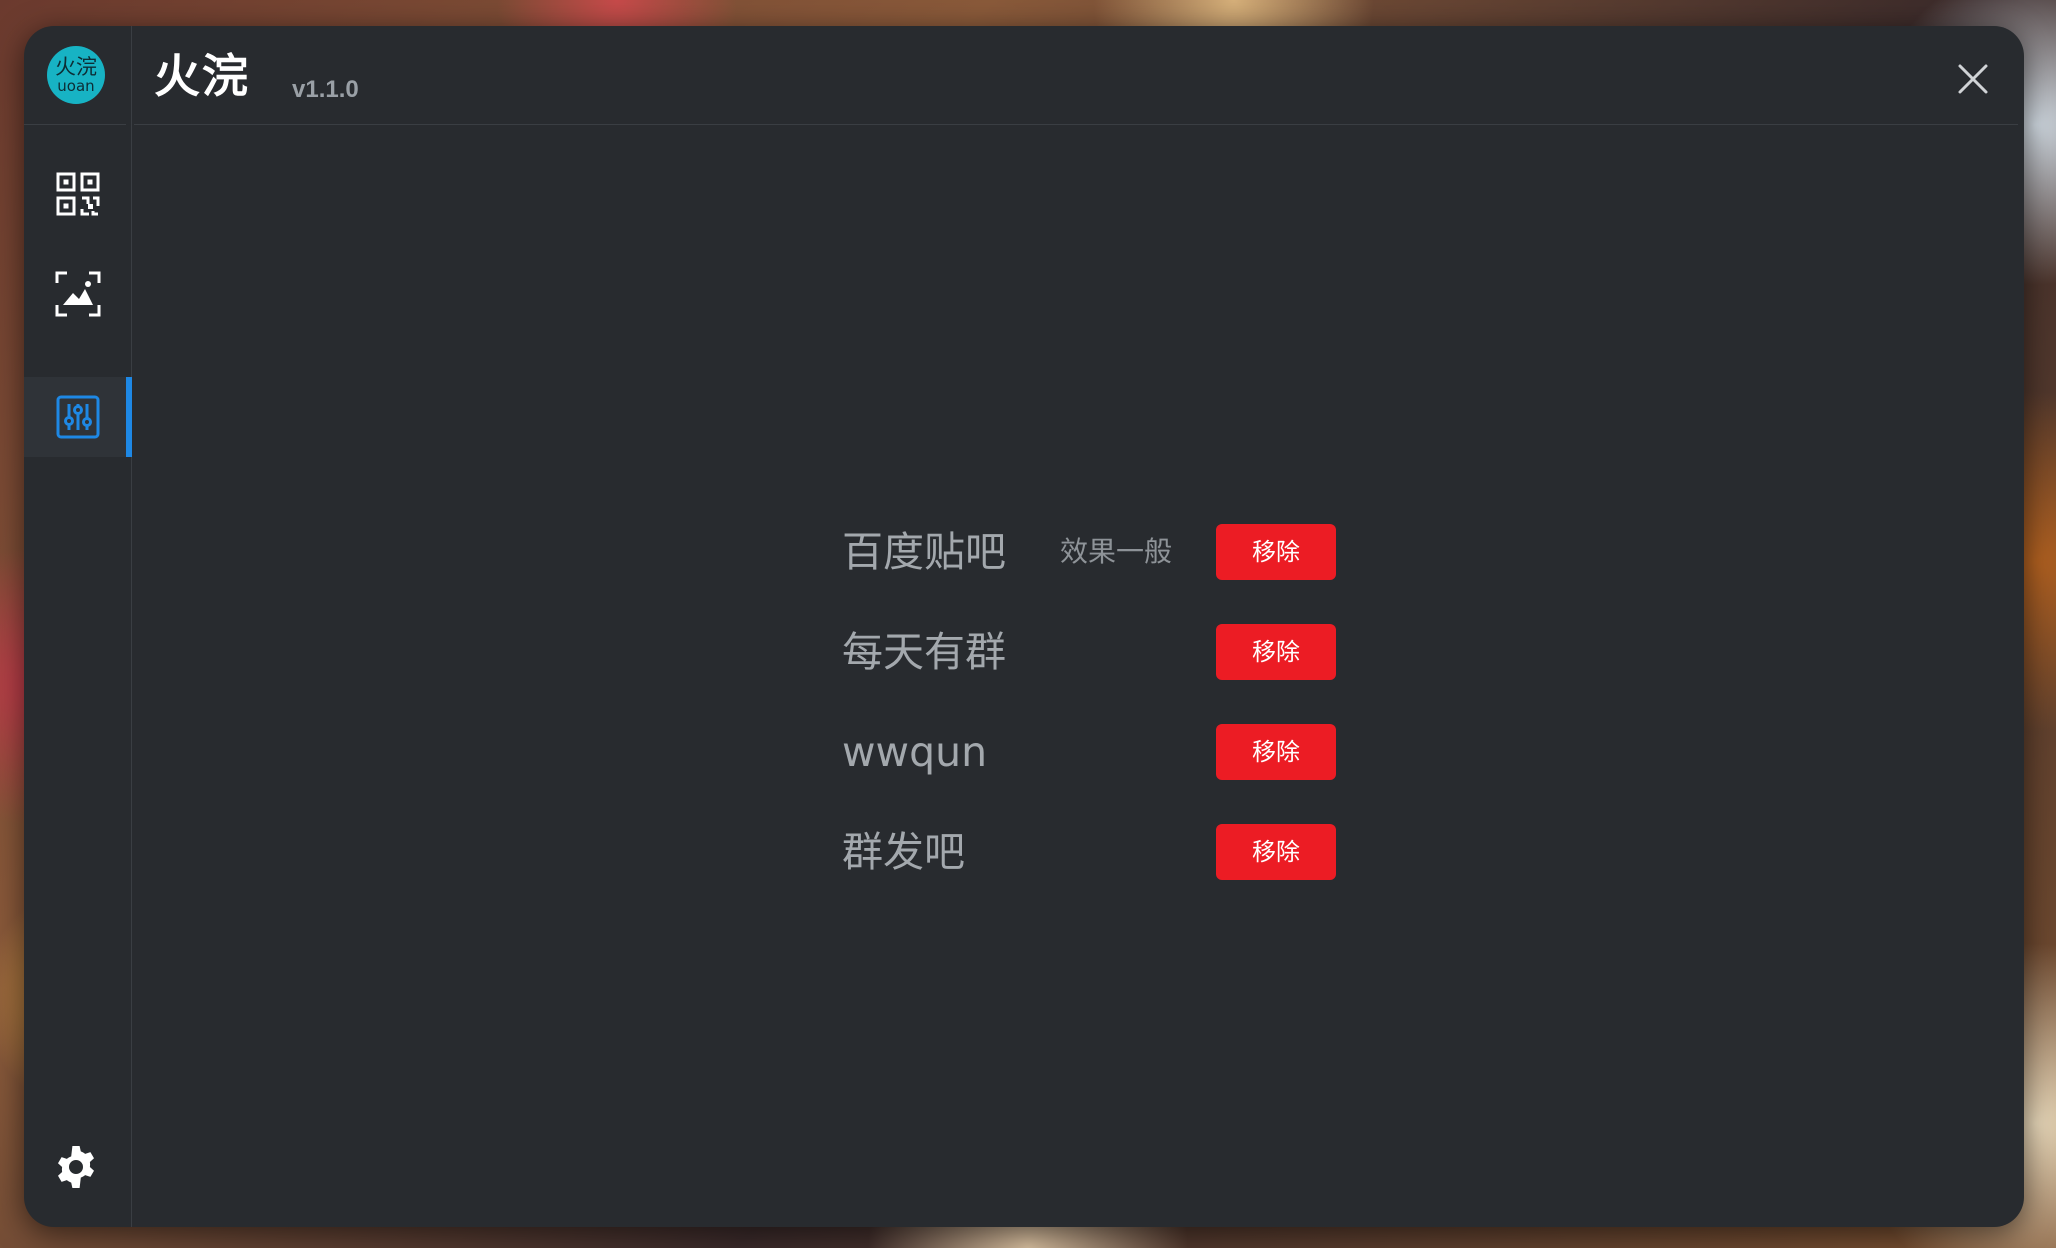  Describe the element at coordinates (924, 552) in the screenshot. I see `entry-name: 百度贴吧` at that location.